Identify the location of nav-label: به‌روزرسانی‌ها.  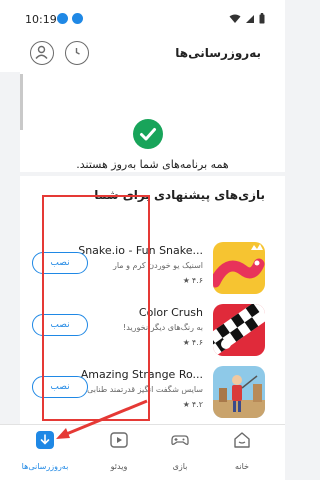
(45, 466).